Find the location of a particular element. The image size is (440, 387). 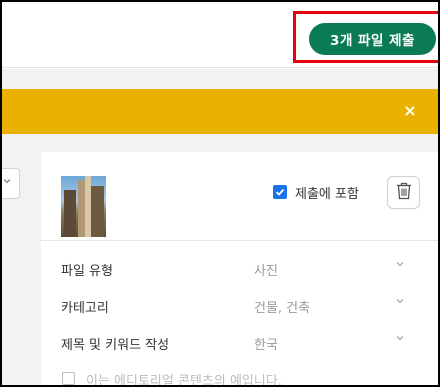

delete-button is located at coordinates (403, 192).